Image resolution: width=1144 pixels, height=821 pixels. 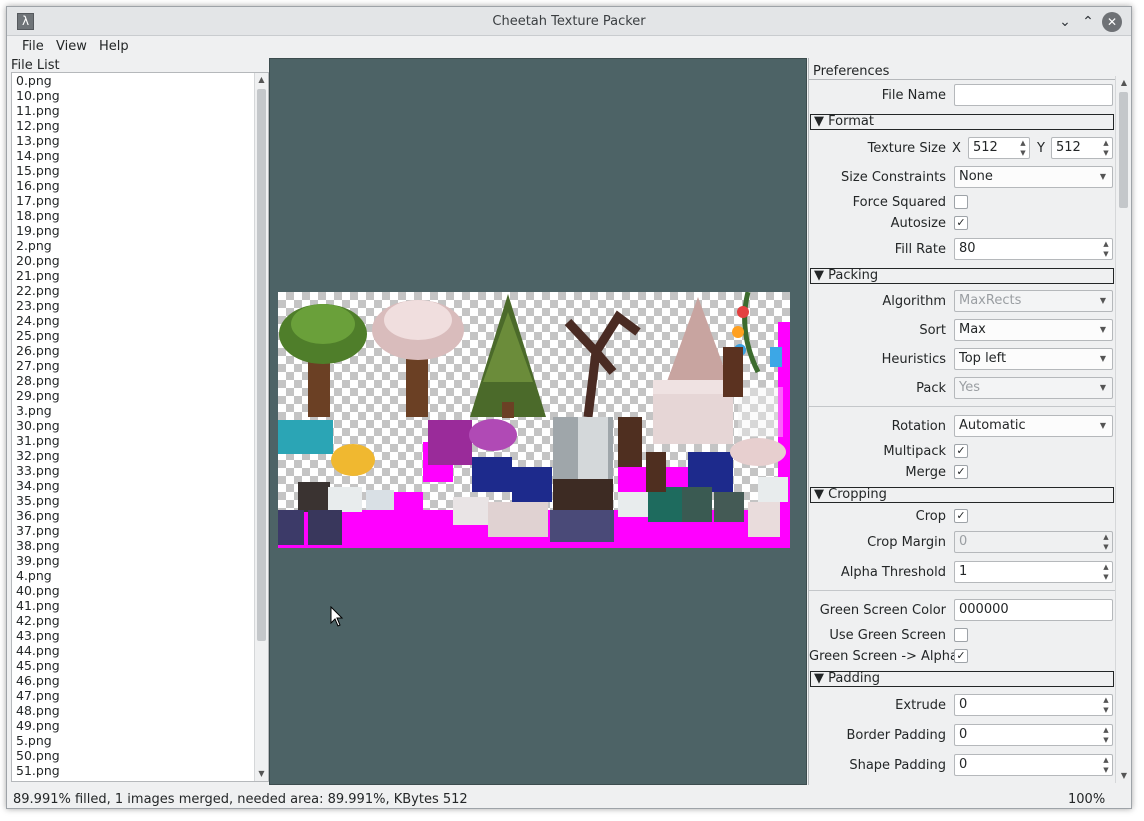 I want to click on crop-checkbox: ✓, so click(x=961, y=516).